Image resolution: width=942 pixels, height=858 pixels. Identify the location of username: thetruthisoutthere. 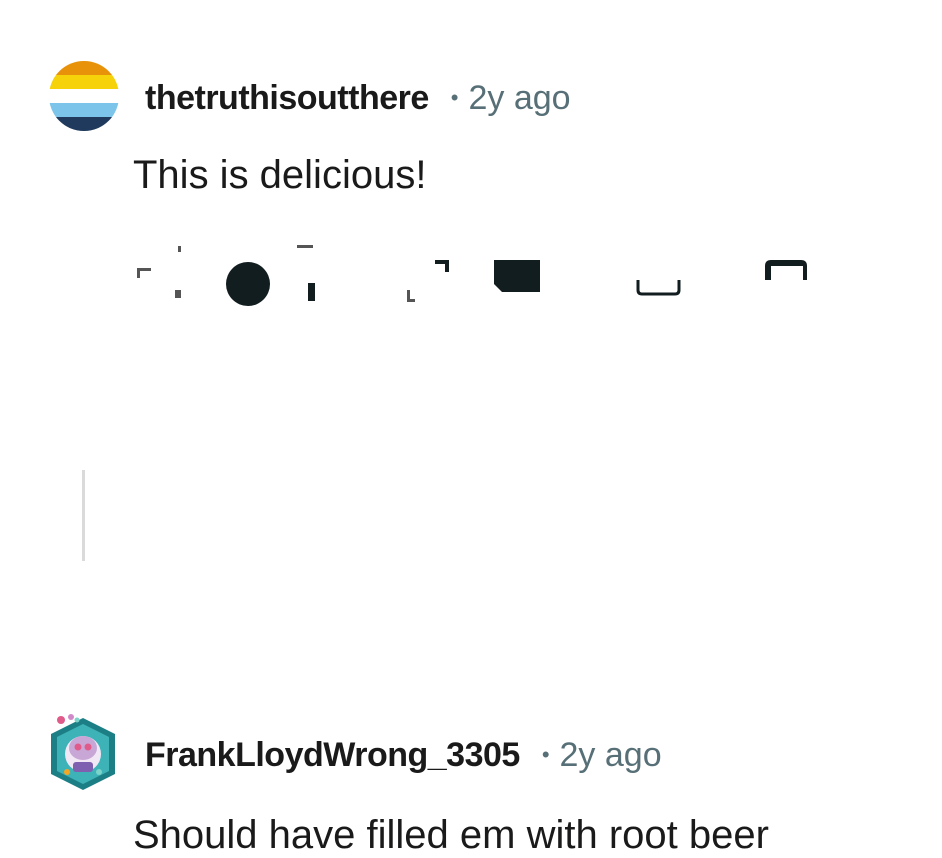
(287, 98).